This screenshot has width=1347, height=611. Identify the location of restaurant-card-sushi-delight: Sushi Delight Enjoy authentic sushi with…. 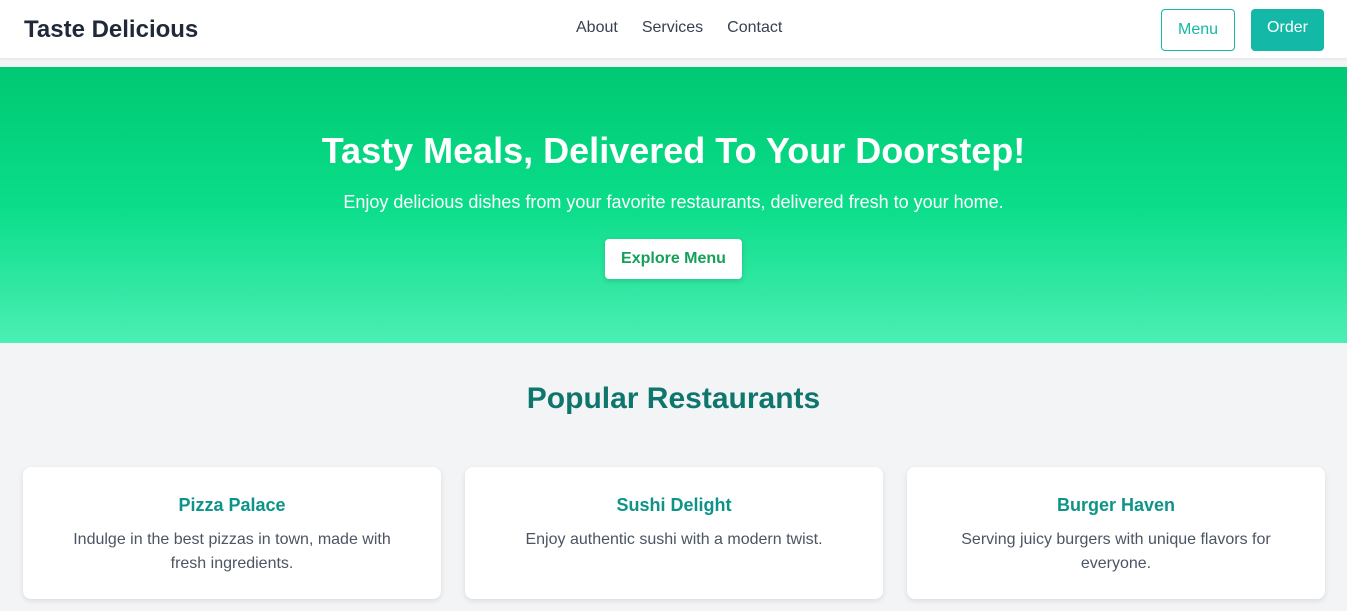
(674, 533).